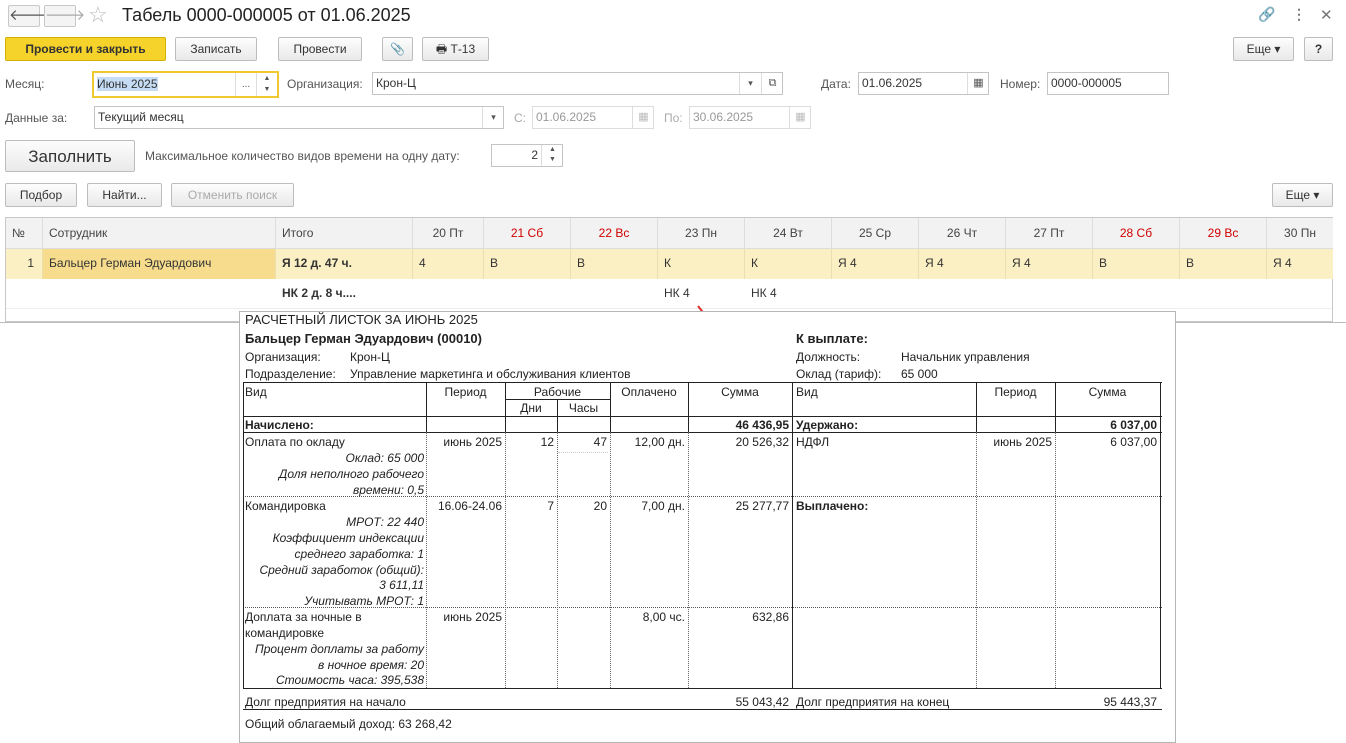  Describe the element at coordinates (320, 49) in the screenshot. I see `post-button: Провести` at that location.